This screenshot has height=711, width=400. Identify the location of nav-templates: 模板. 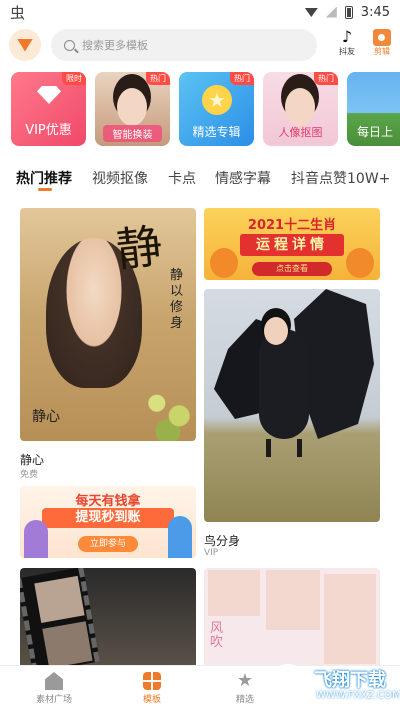
(152, 688).